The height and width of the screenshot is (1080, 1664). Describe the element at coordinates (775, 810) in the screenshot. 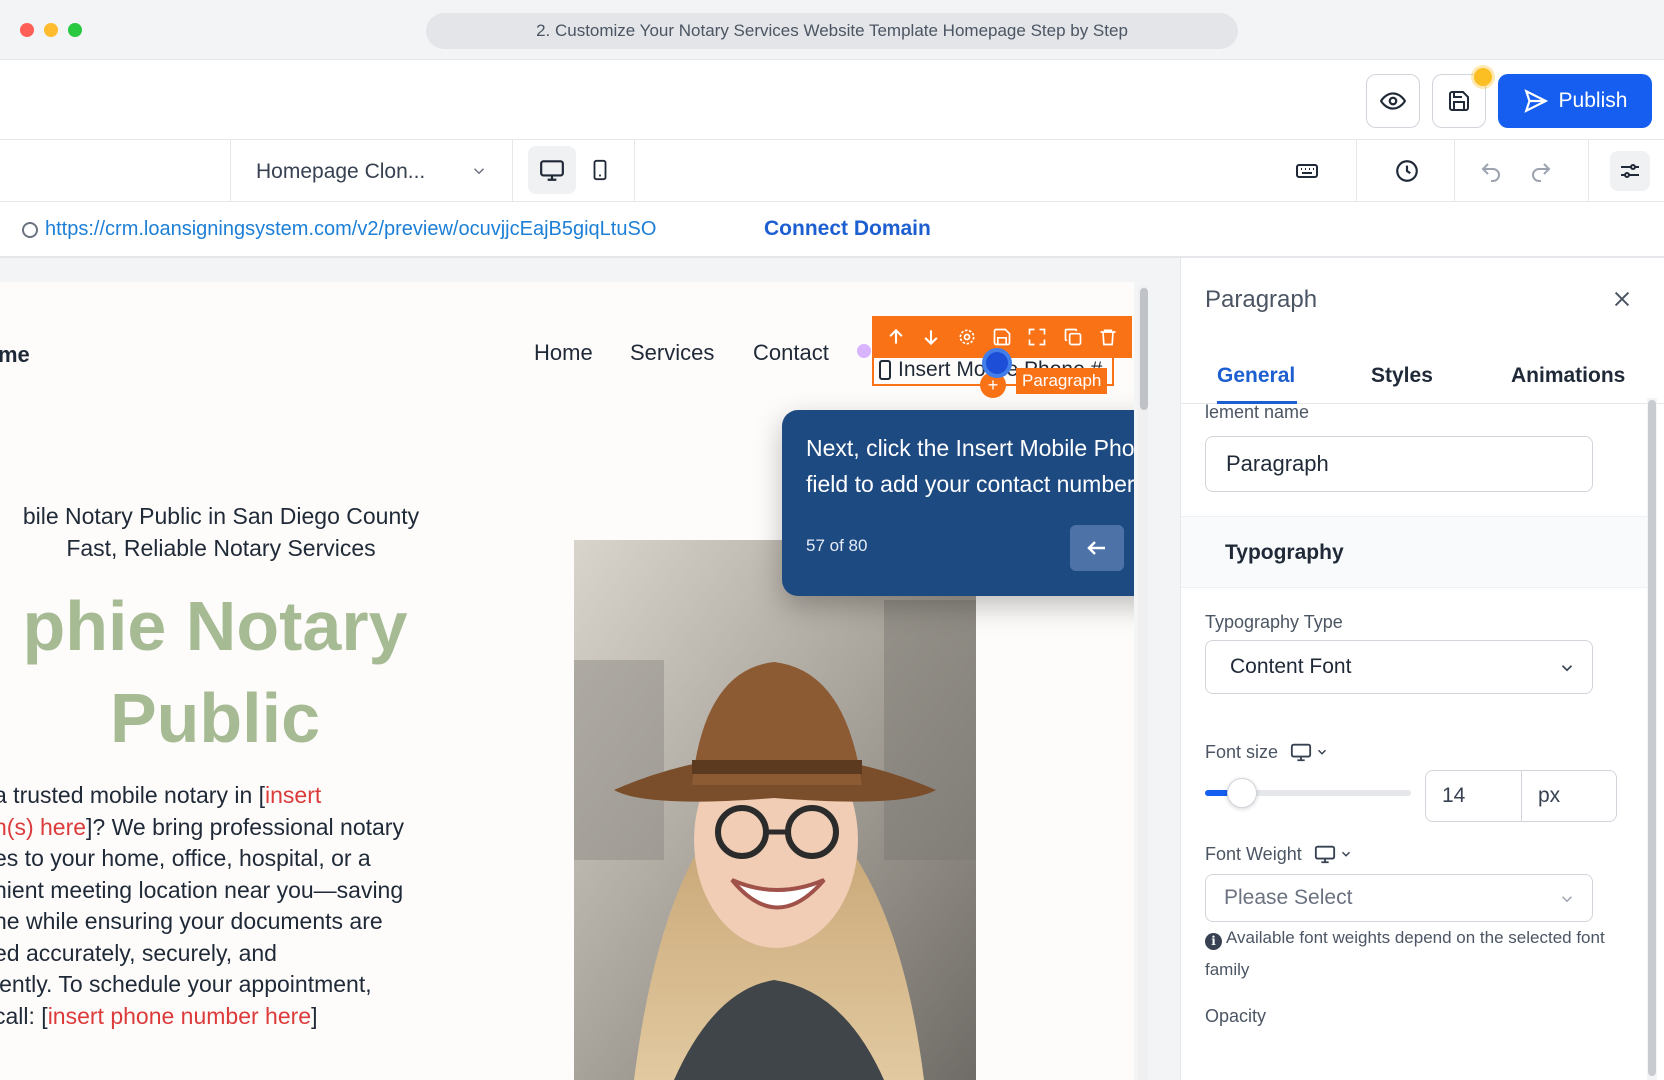

I see `hero-photo` at that location.